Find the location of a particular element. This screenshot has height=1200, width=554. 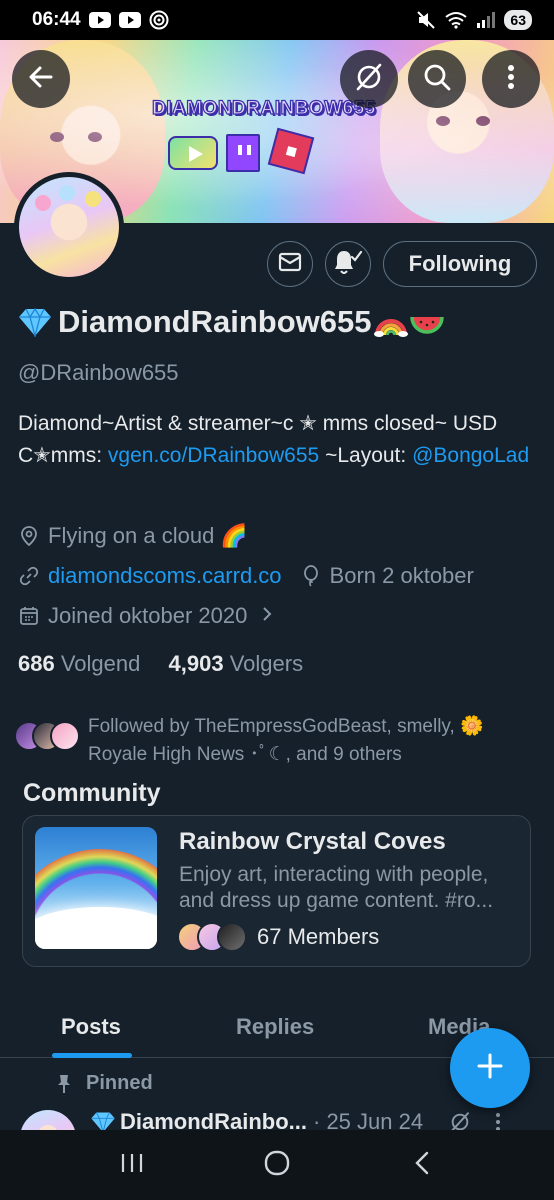

watermelon-icon is located at coordinates (426, 322).